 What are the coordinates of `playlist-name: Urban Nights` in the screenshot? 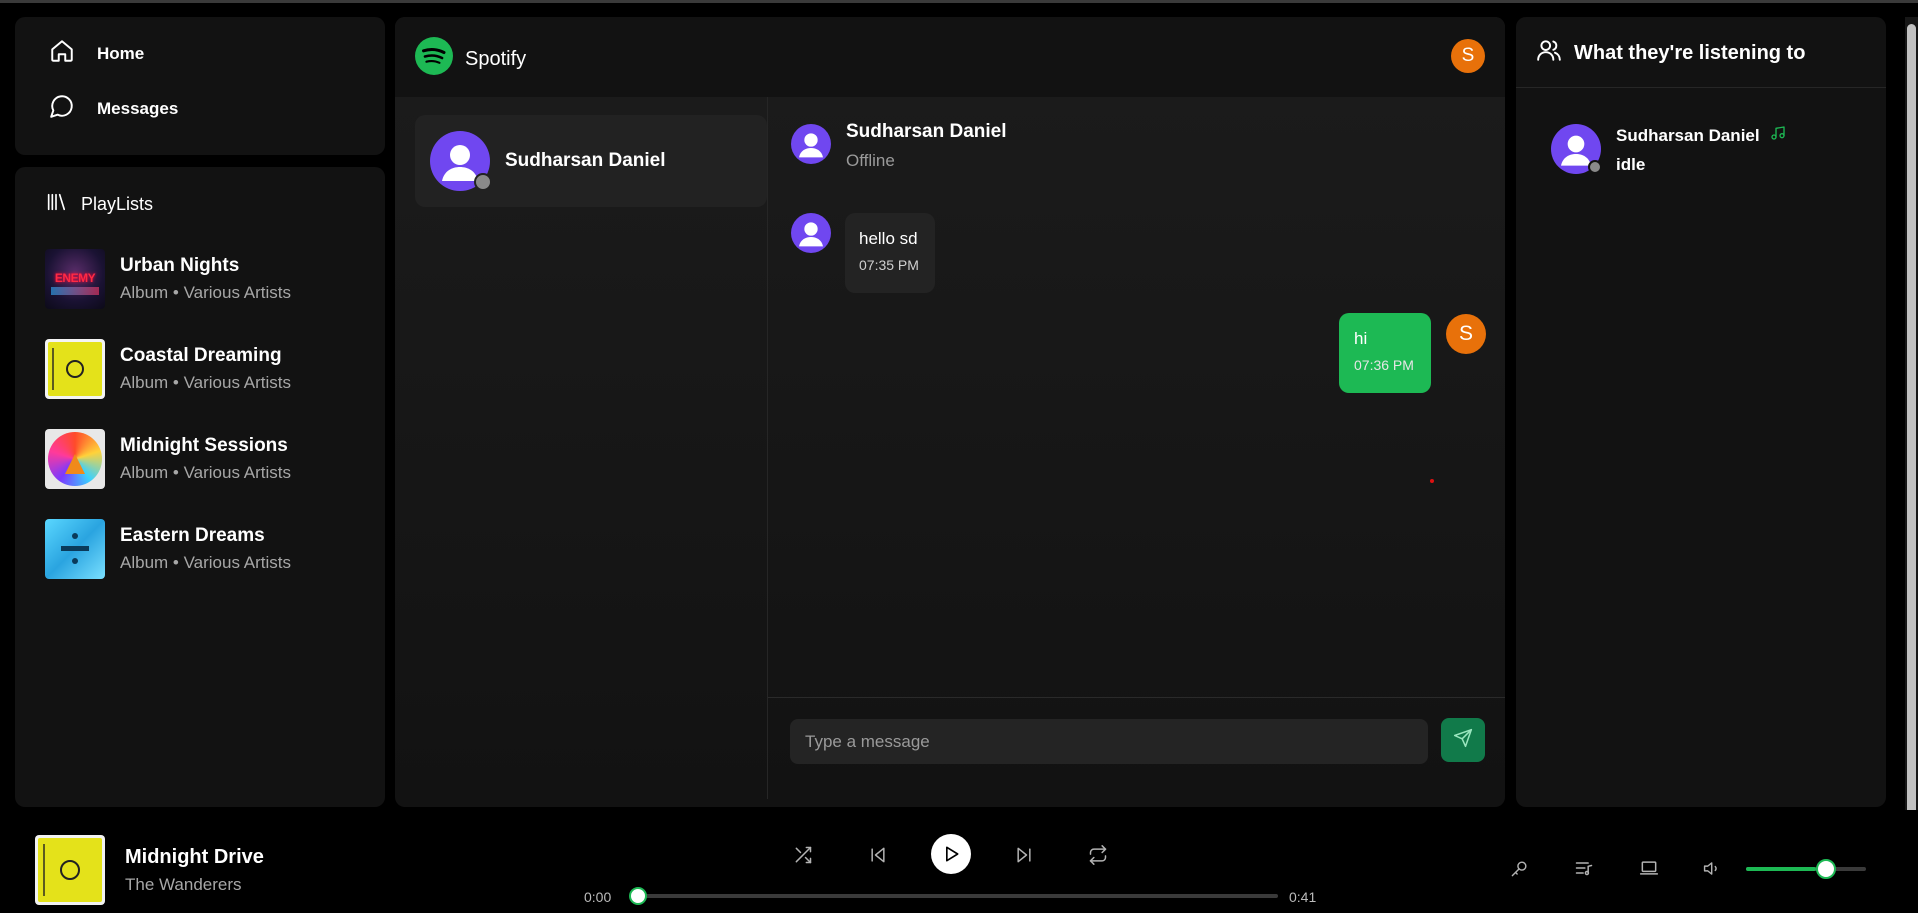 It's located at (180, 265).